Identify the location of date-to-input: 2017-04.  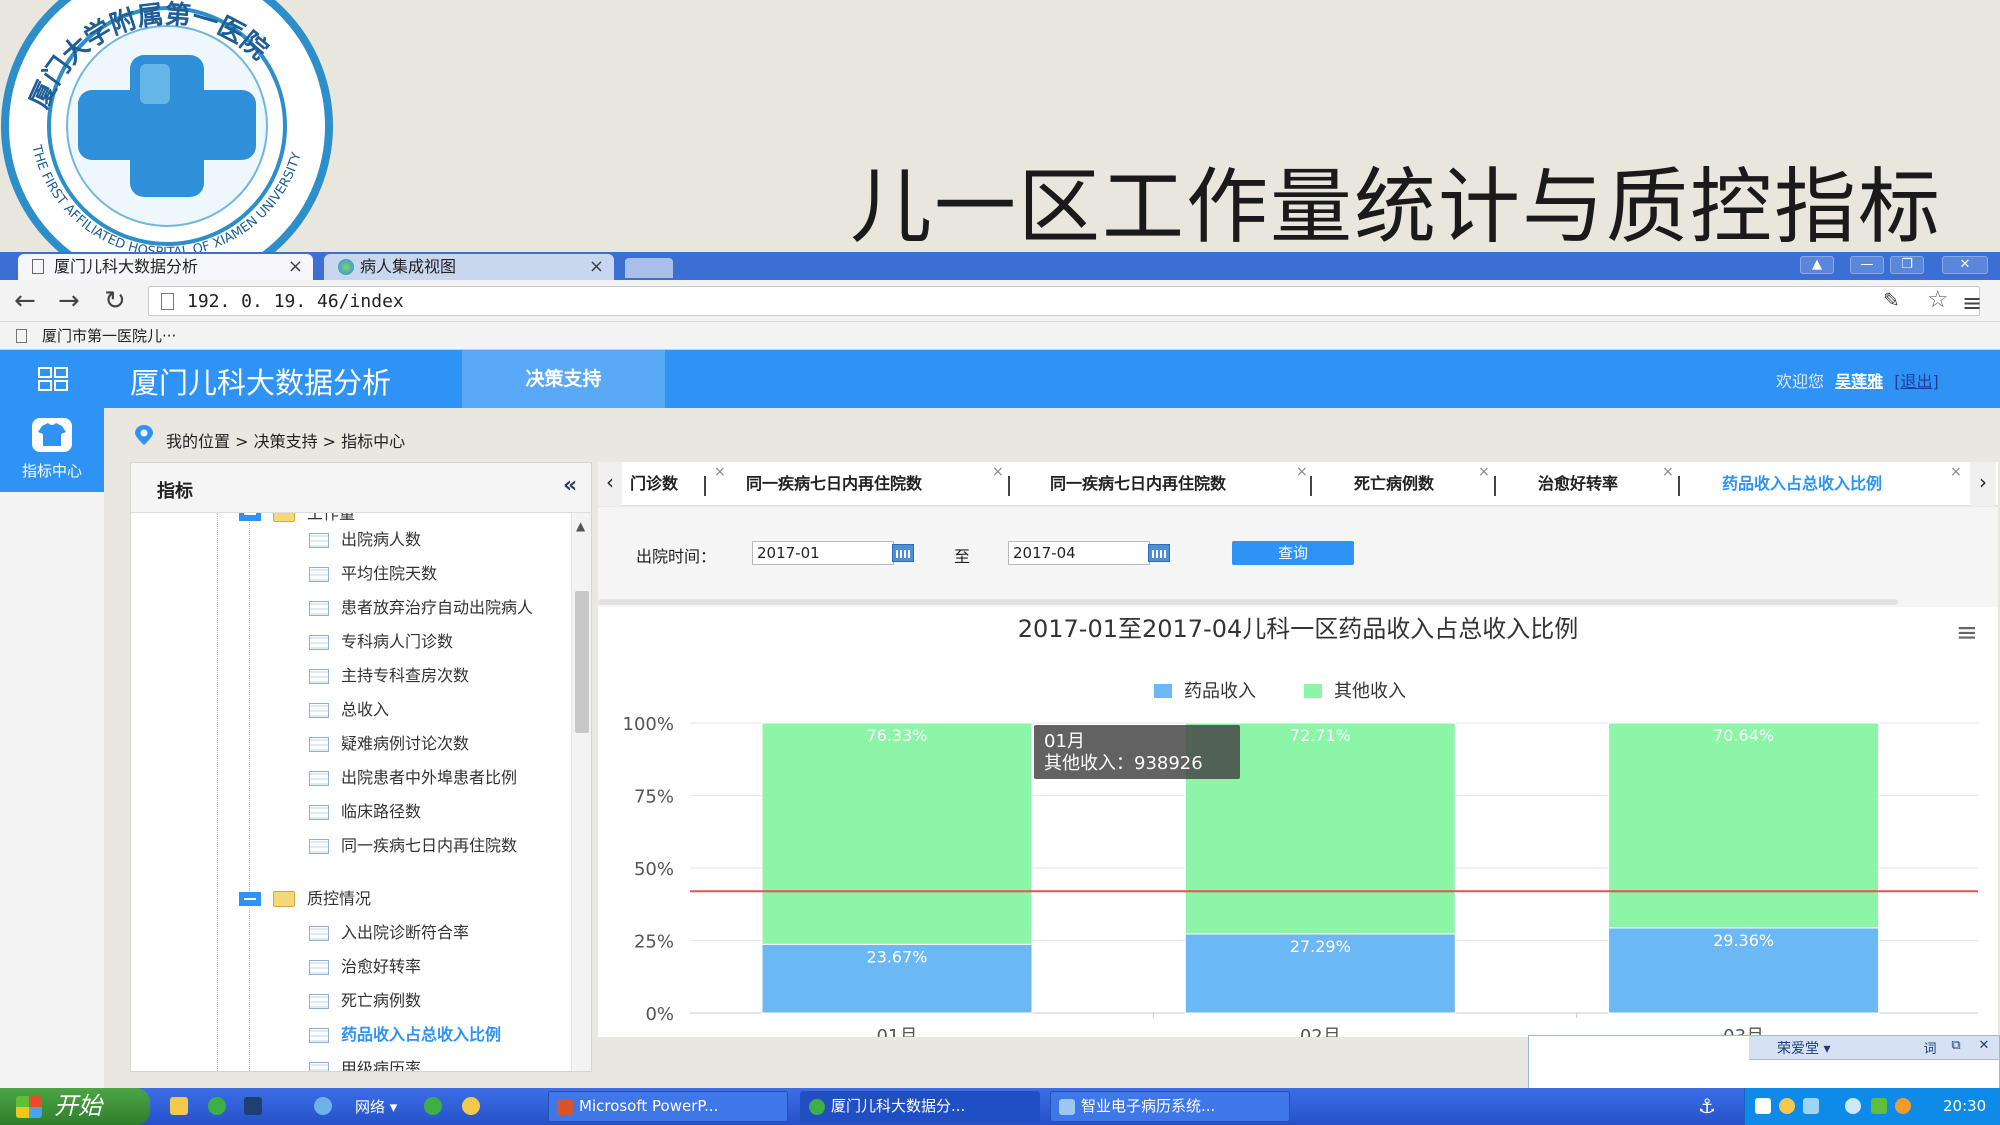
(1079, 553).